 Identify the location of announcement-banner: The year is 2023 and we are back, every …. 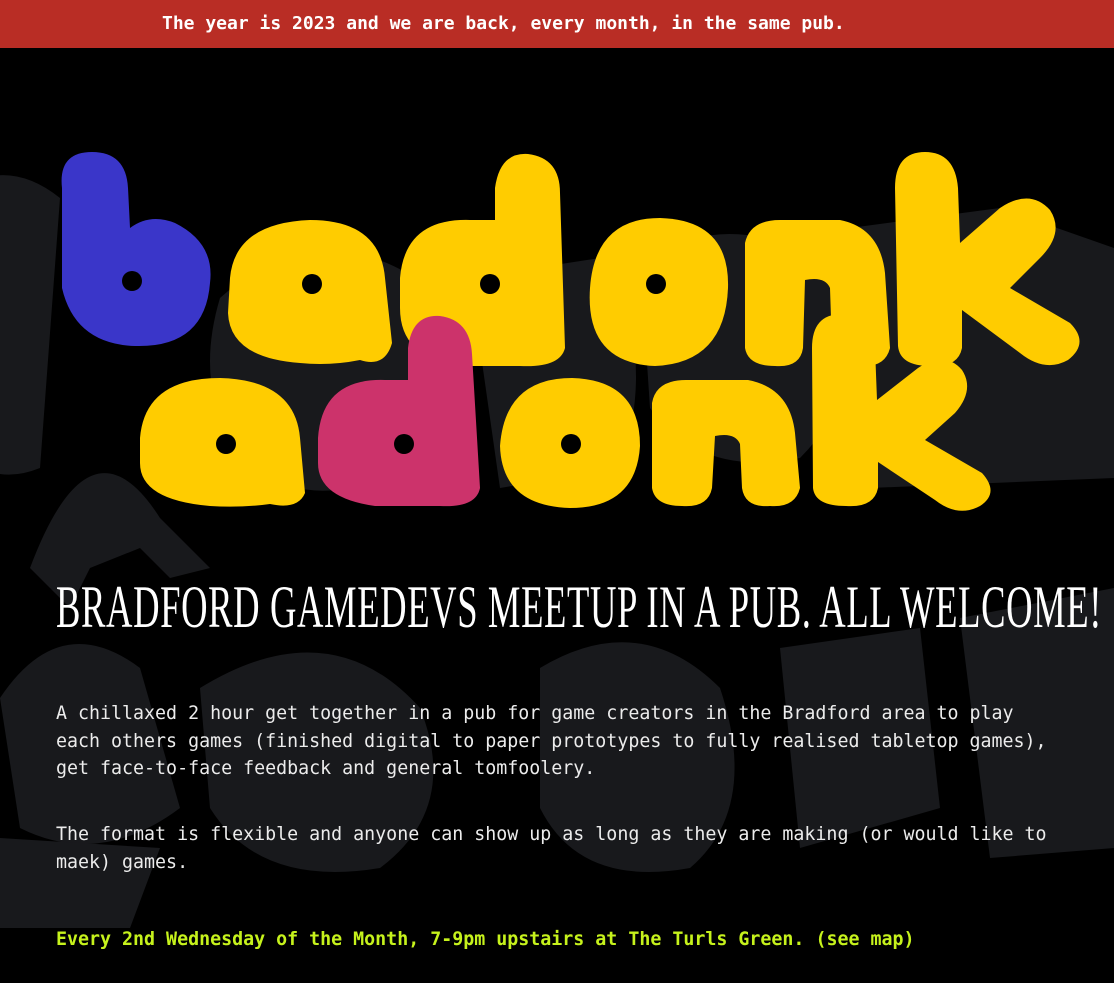
(557, 24).